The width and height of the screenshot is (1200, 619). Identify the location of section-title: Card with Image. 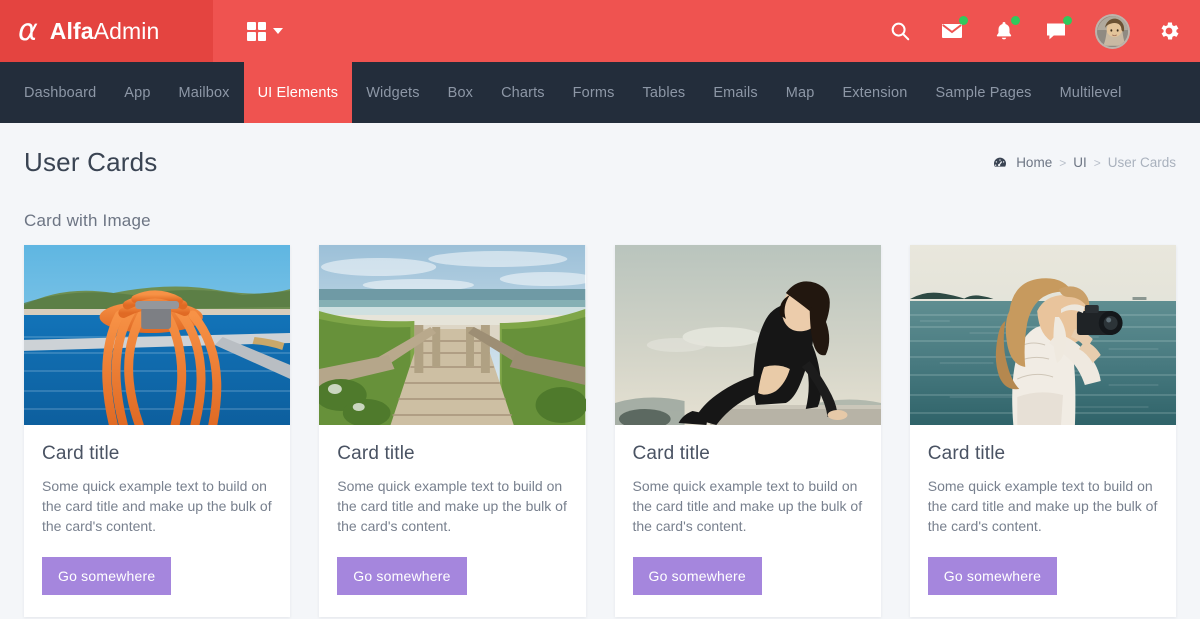
(87, 220).